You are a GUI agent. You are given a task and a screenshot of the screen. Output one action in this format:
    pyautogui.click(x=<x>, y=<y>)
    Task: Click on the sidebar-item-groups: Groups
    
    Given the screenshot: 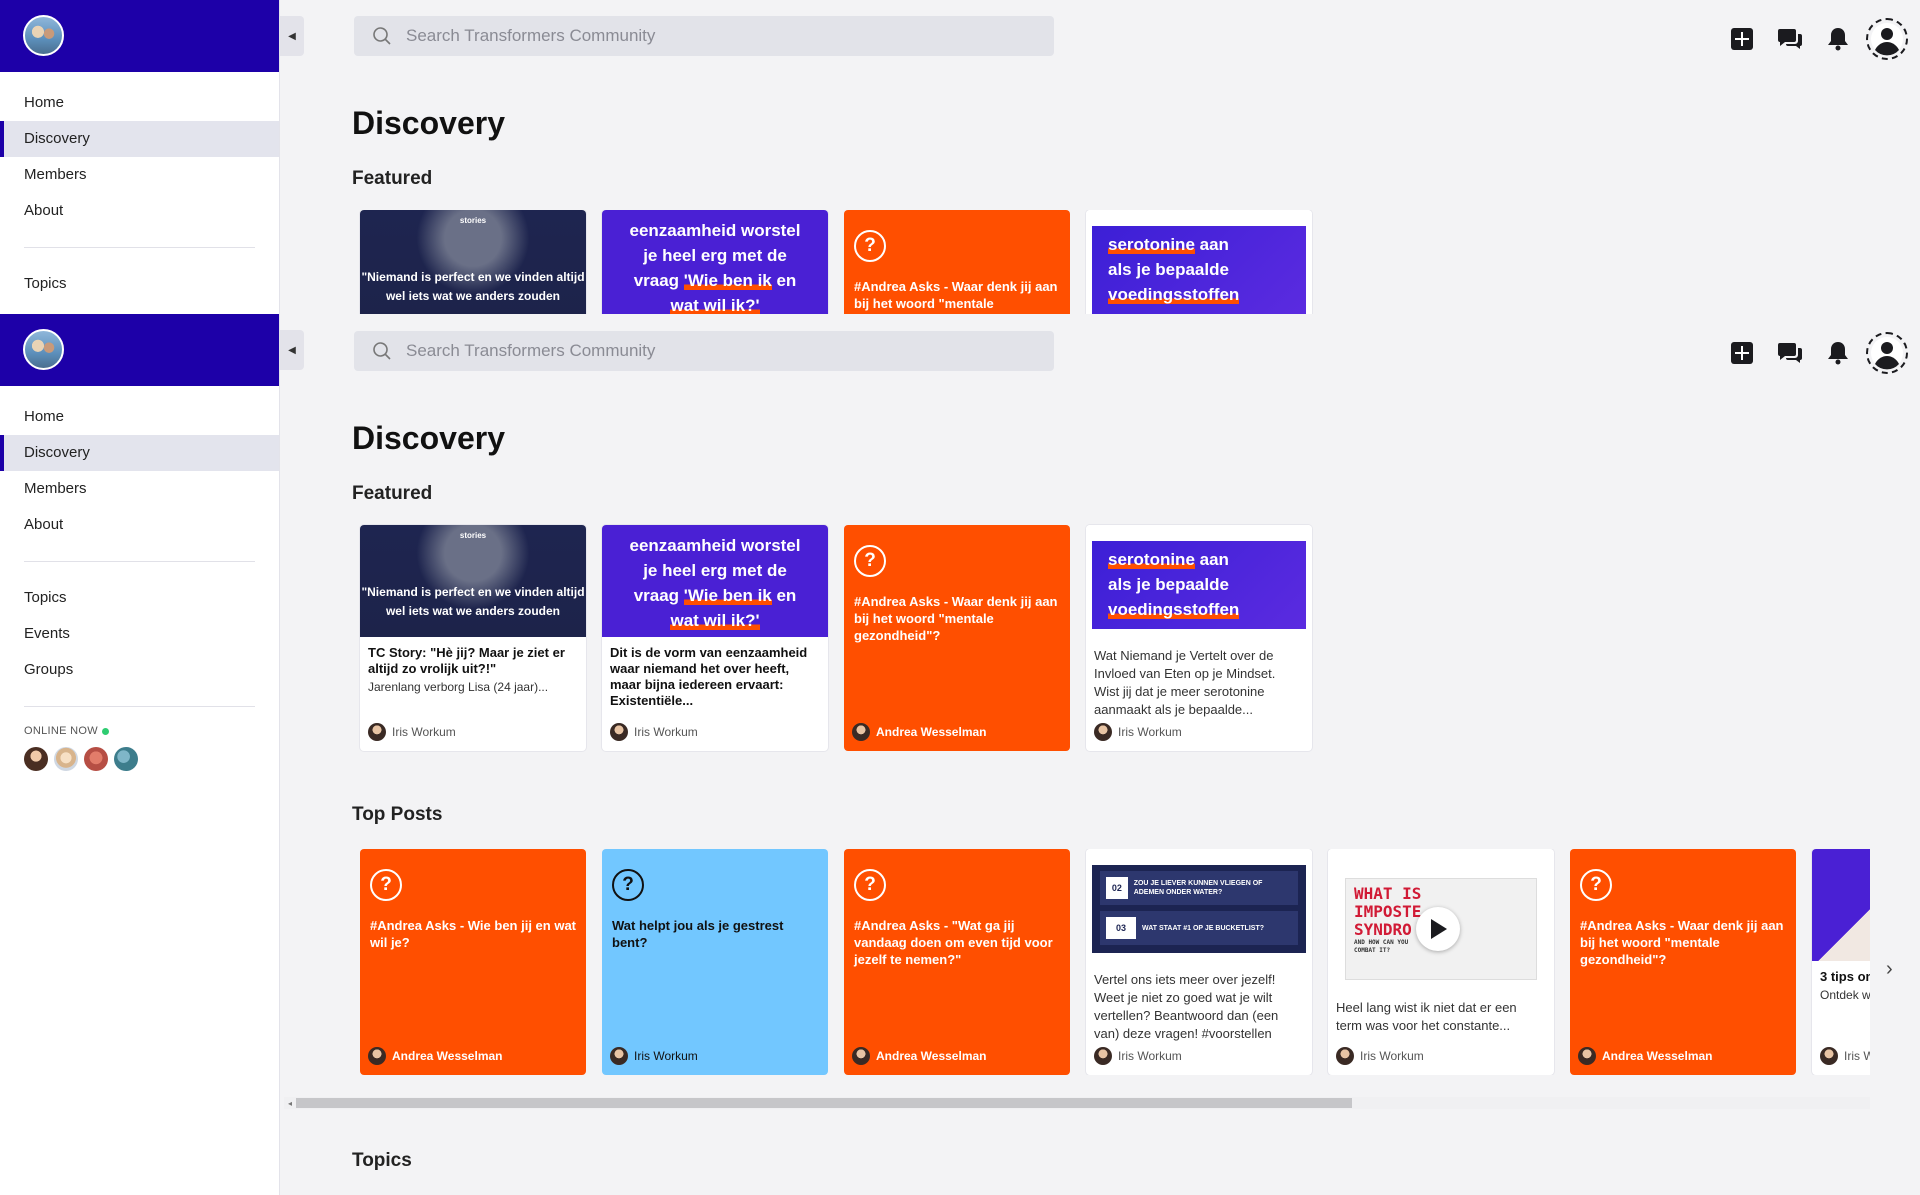 What is the action you would take?
    pyautogui.click(x=139, y=670)
    